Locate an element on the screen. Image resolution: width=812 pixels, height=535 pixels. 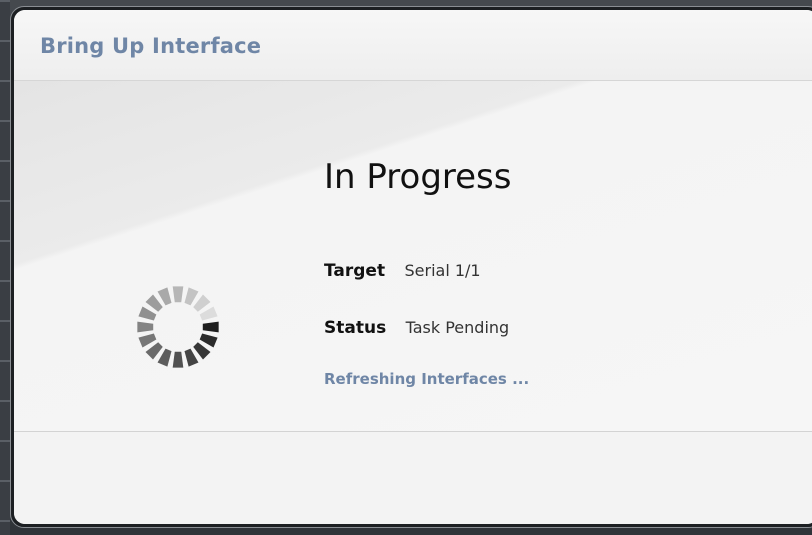
background-window-edge is located at coordinates (5, 267).